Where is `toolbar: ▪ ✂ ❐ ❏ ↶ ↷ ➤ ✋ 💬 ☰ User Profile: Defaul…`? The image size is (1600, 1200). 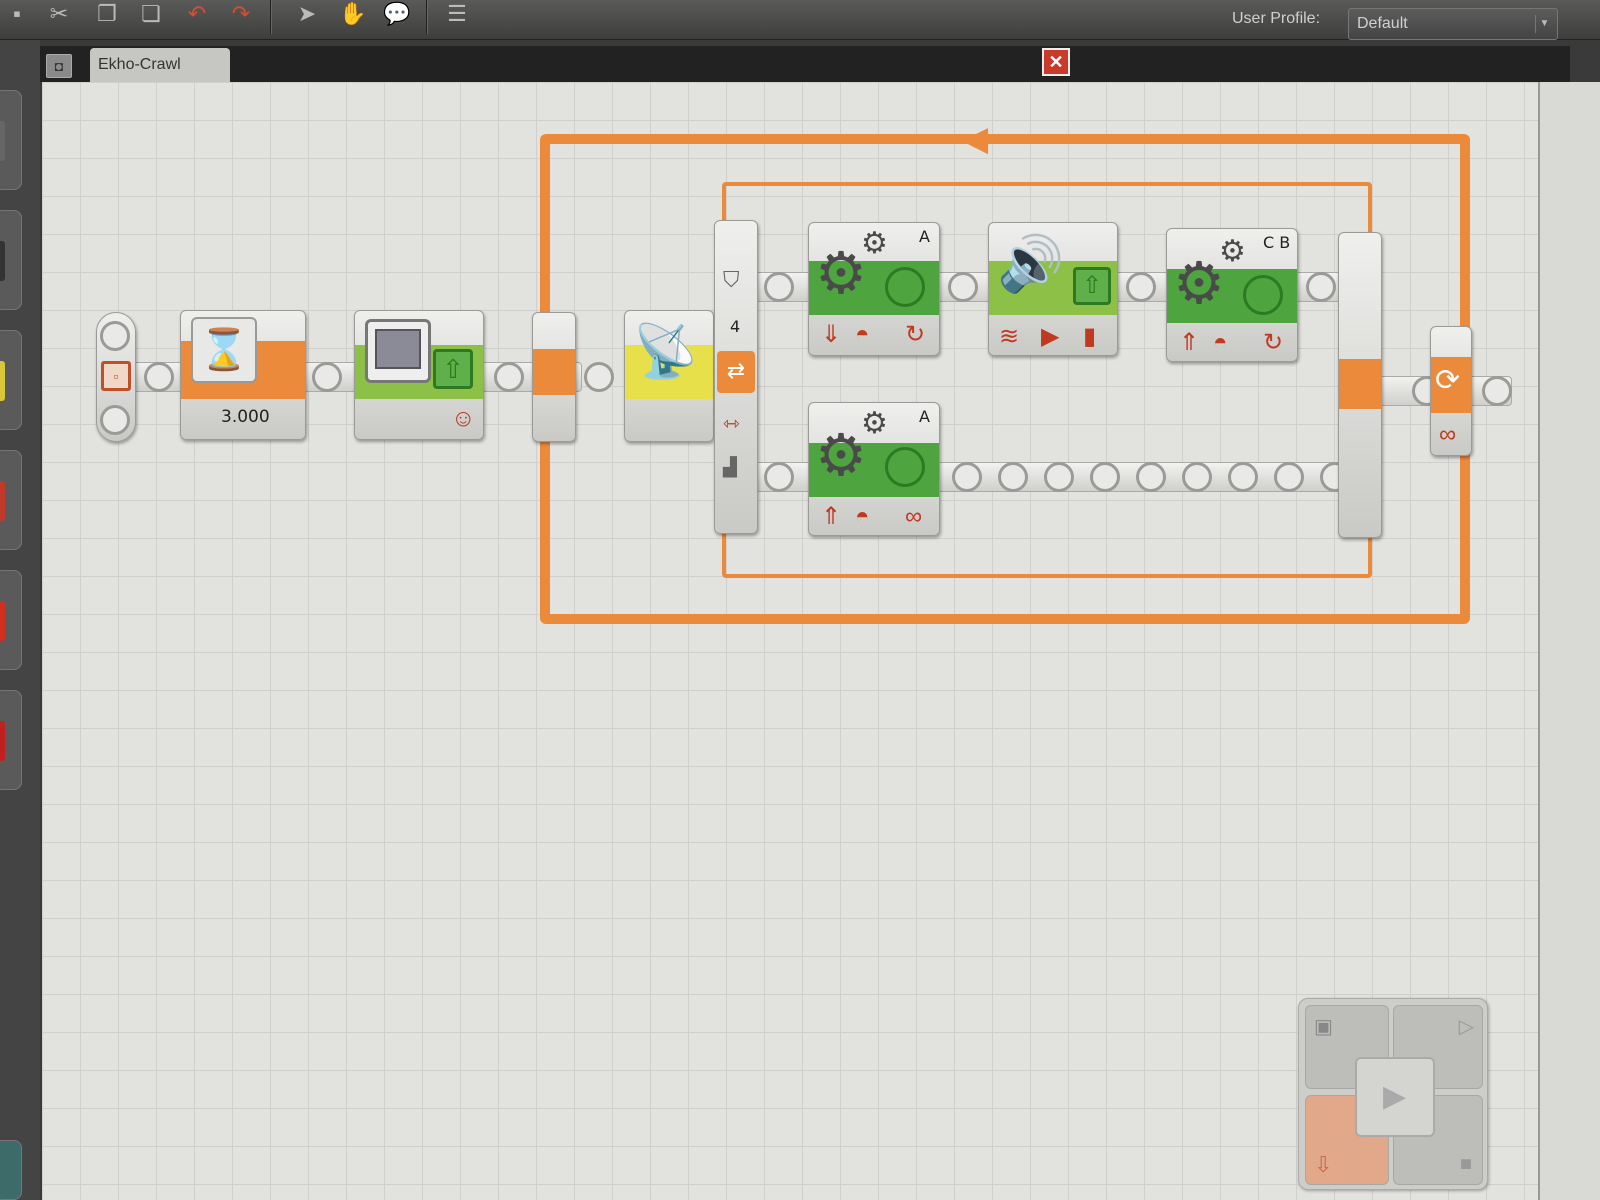
toolbar: ▪ ✂ ❐ ❏ ↶ ↷ ➤ ✋ 💬 ☰ User Profile: Defaul… is located at coordinates (800, 20).